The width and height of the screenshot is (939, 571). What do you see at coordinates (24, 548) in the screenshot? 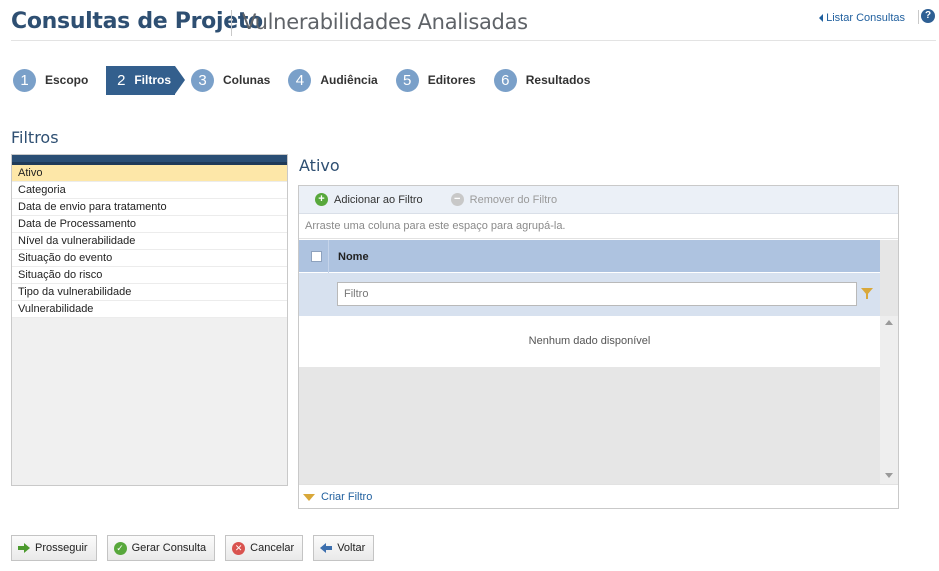
I see `arrow-right-icon` at bounding box center [24, 548].